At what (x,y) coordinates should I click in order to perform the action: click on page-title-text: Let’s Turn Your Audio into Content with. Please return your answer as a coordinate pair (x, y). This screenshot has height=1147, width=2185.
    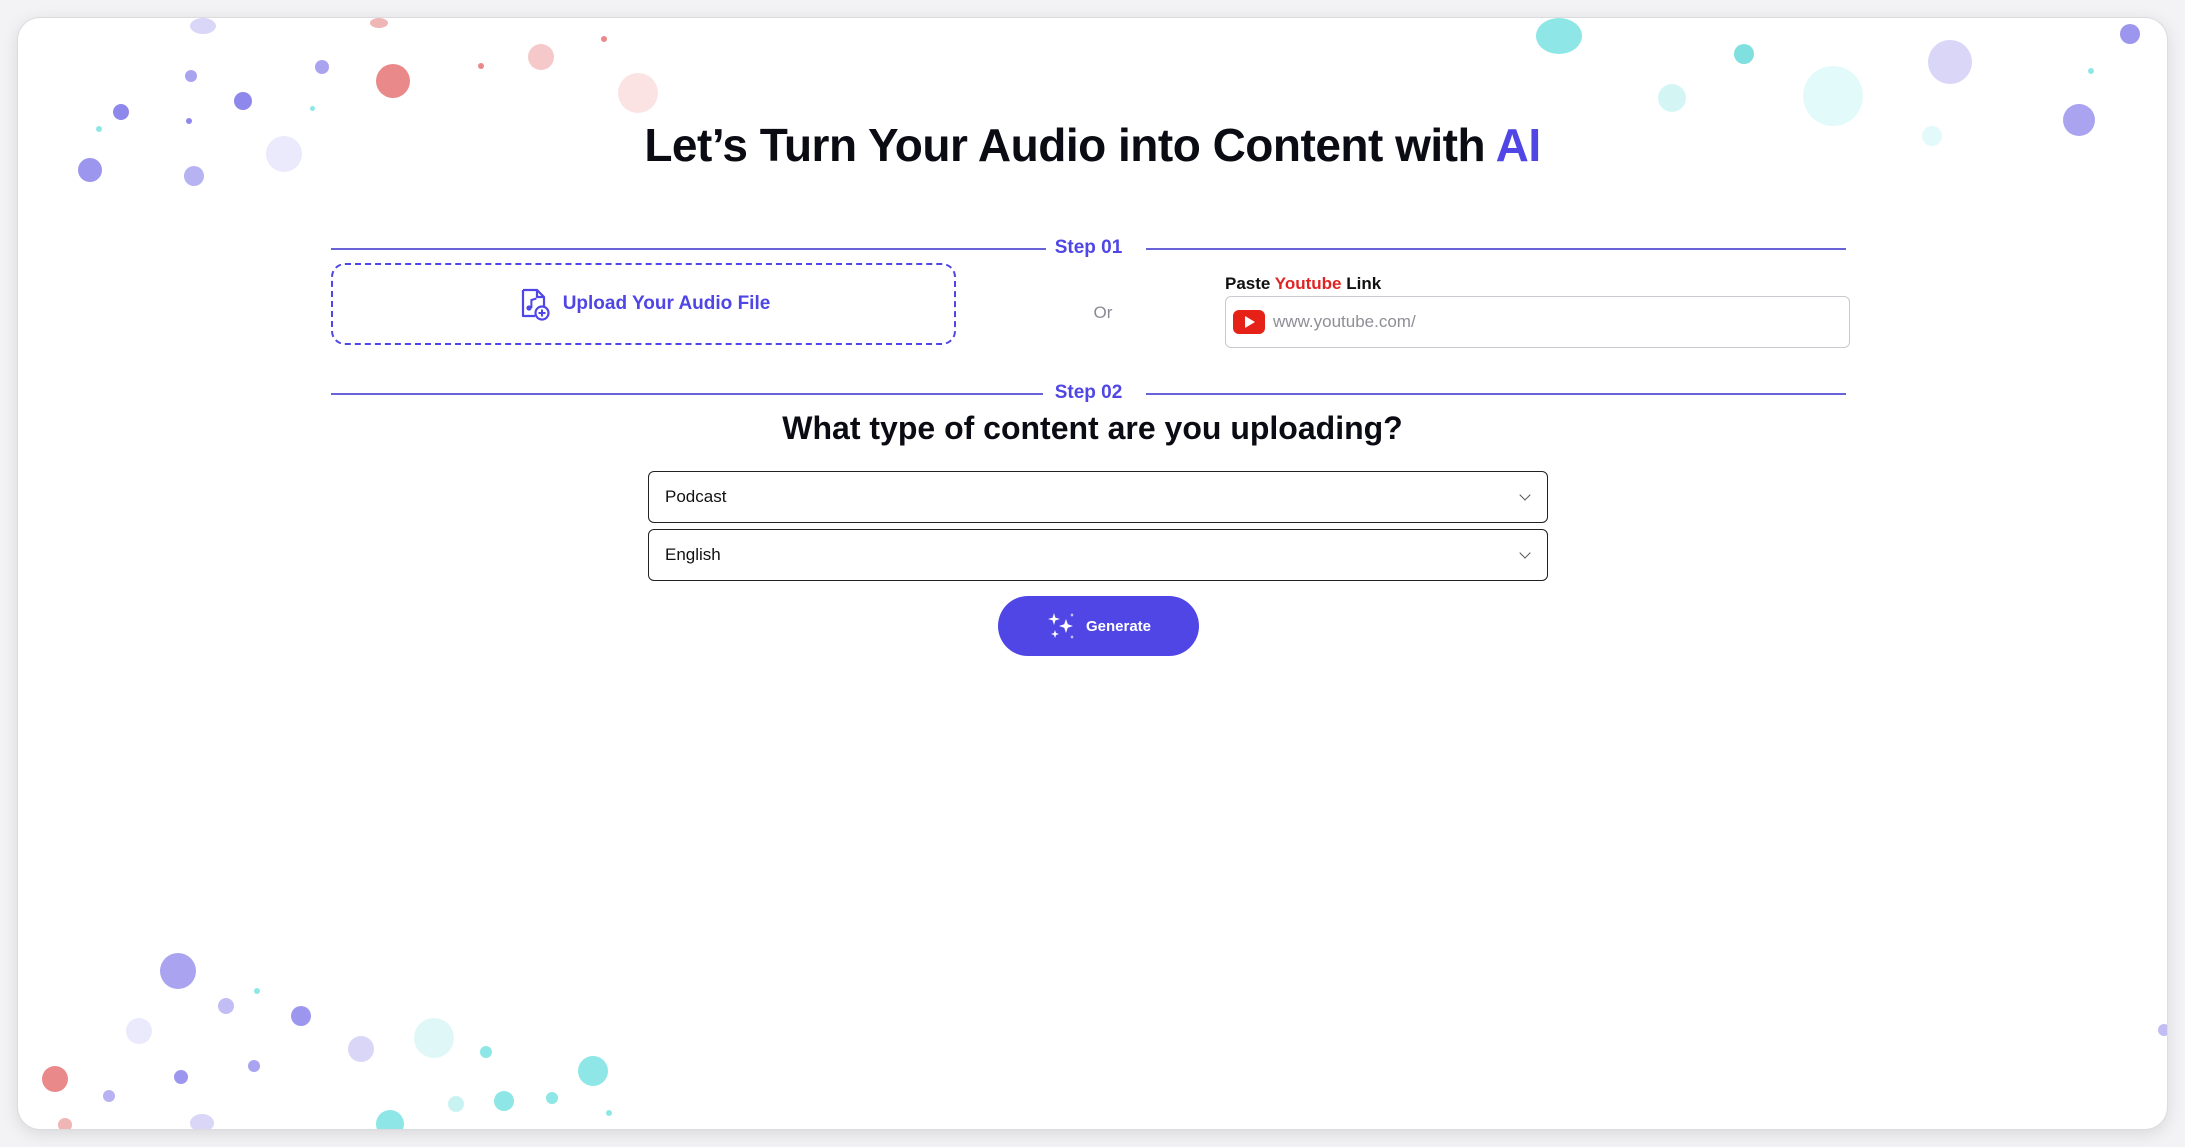
    Looking at the image, I should click on (1070, 145).